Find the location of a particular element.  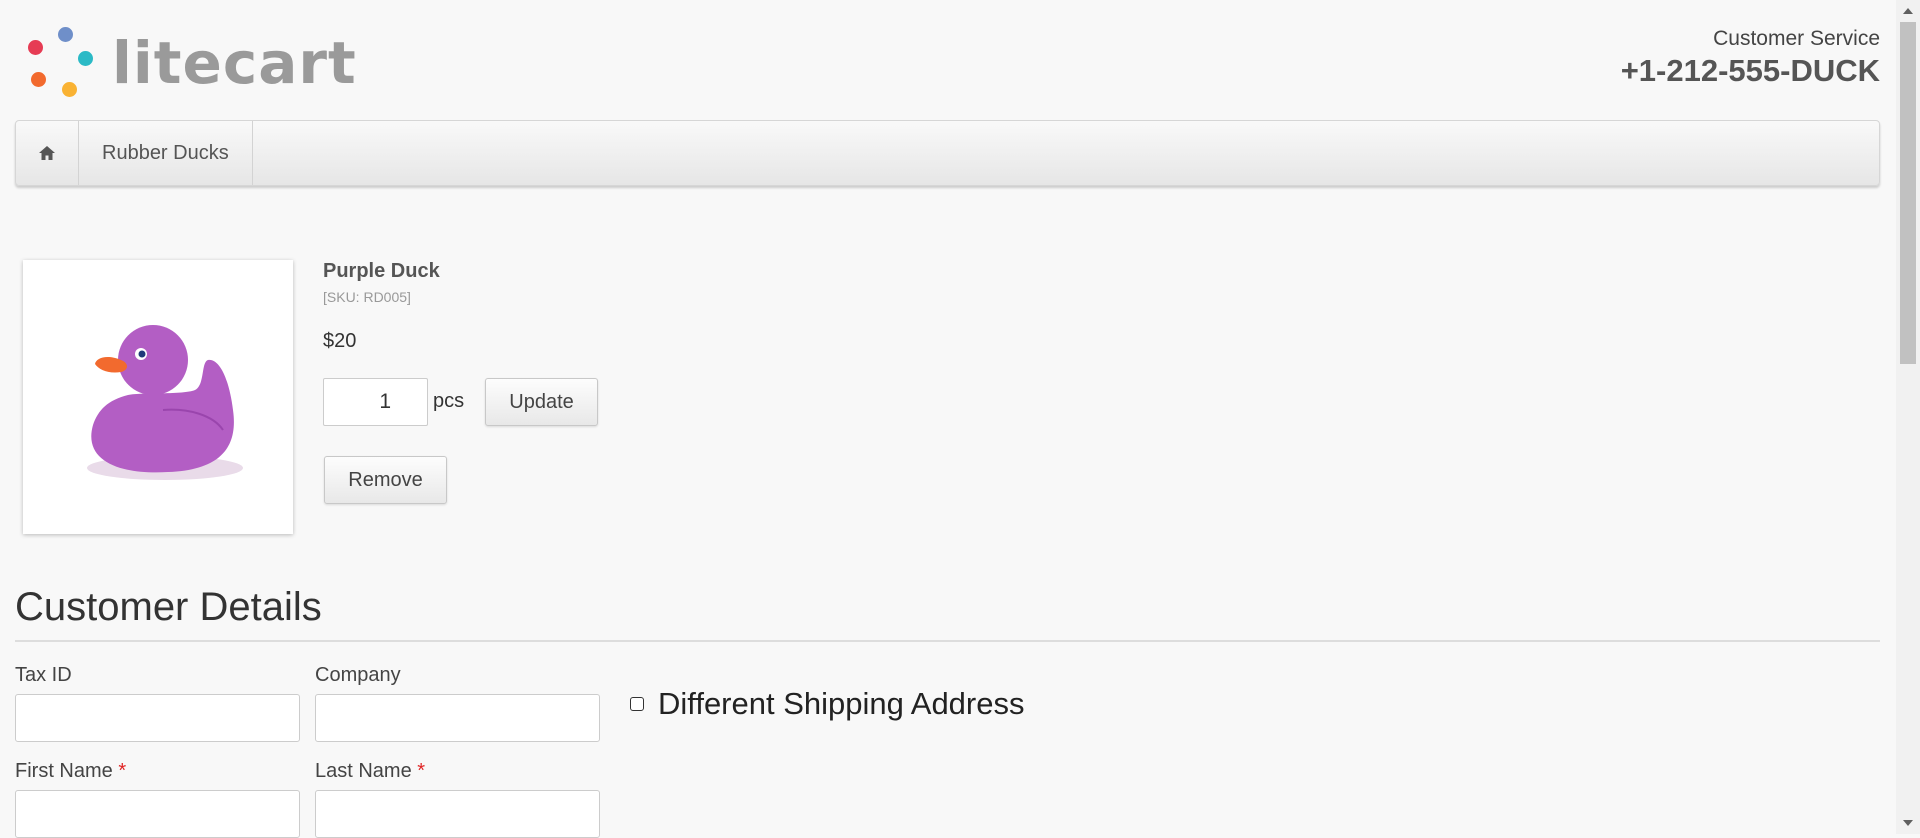

product-image is located at coordinates (158, 397).